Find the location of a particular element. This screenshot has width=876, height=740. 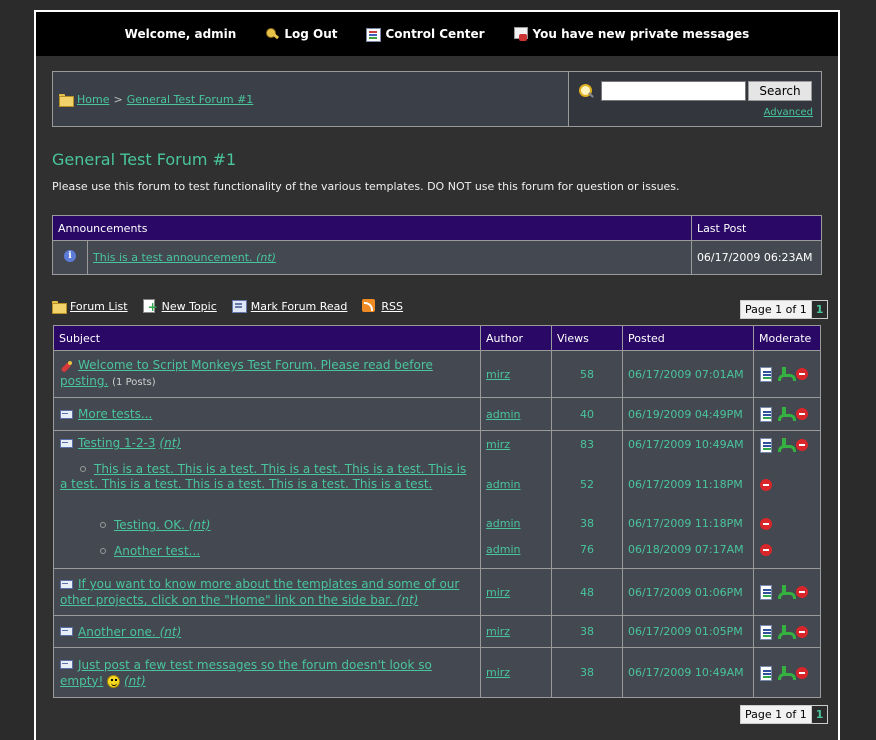

logout-link: Log Out is located at coordinates (300, 34).